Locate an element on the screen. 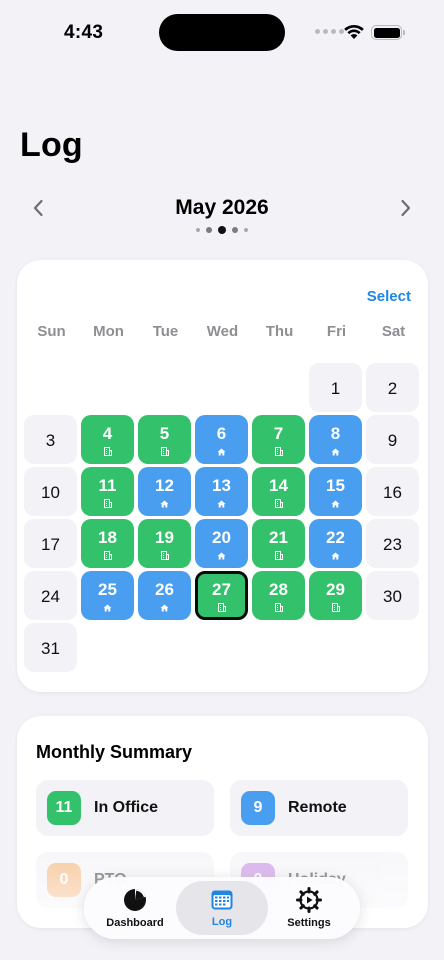 The height and width of the screenshot is (960, 444). calendar-day: 23 is located at coordinates (392, 543).